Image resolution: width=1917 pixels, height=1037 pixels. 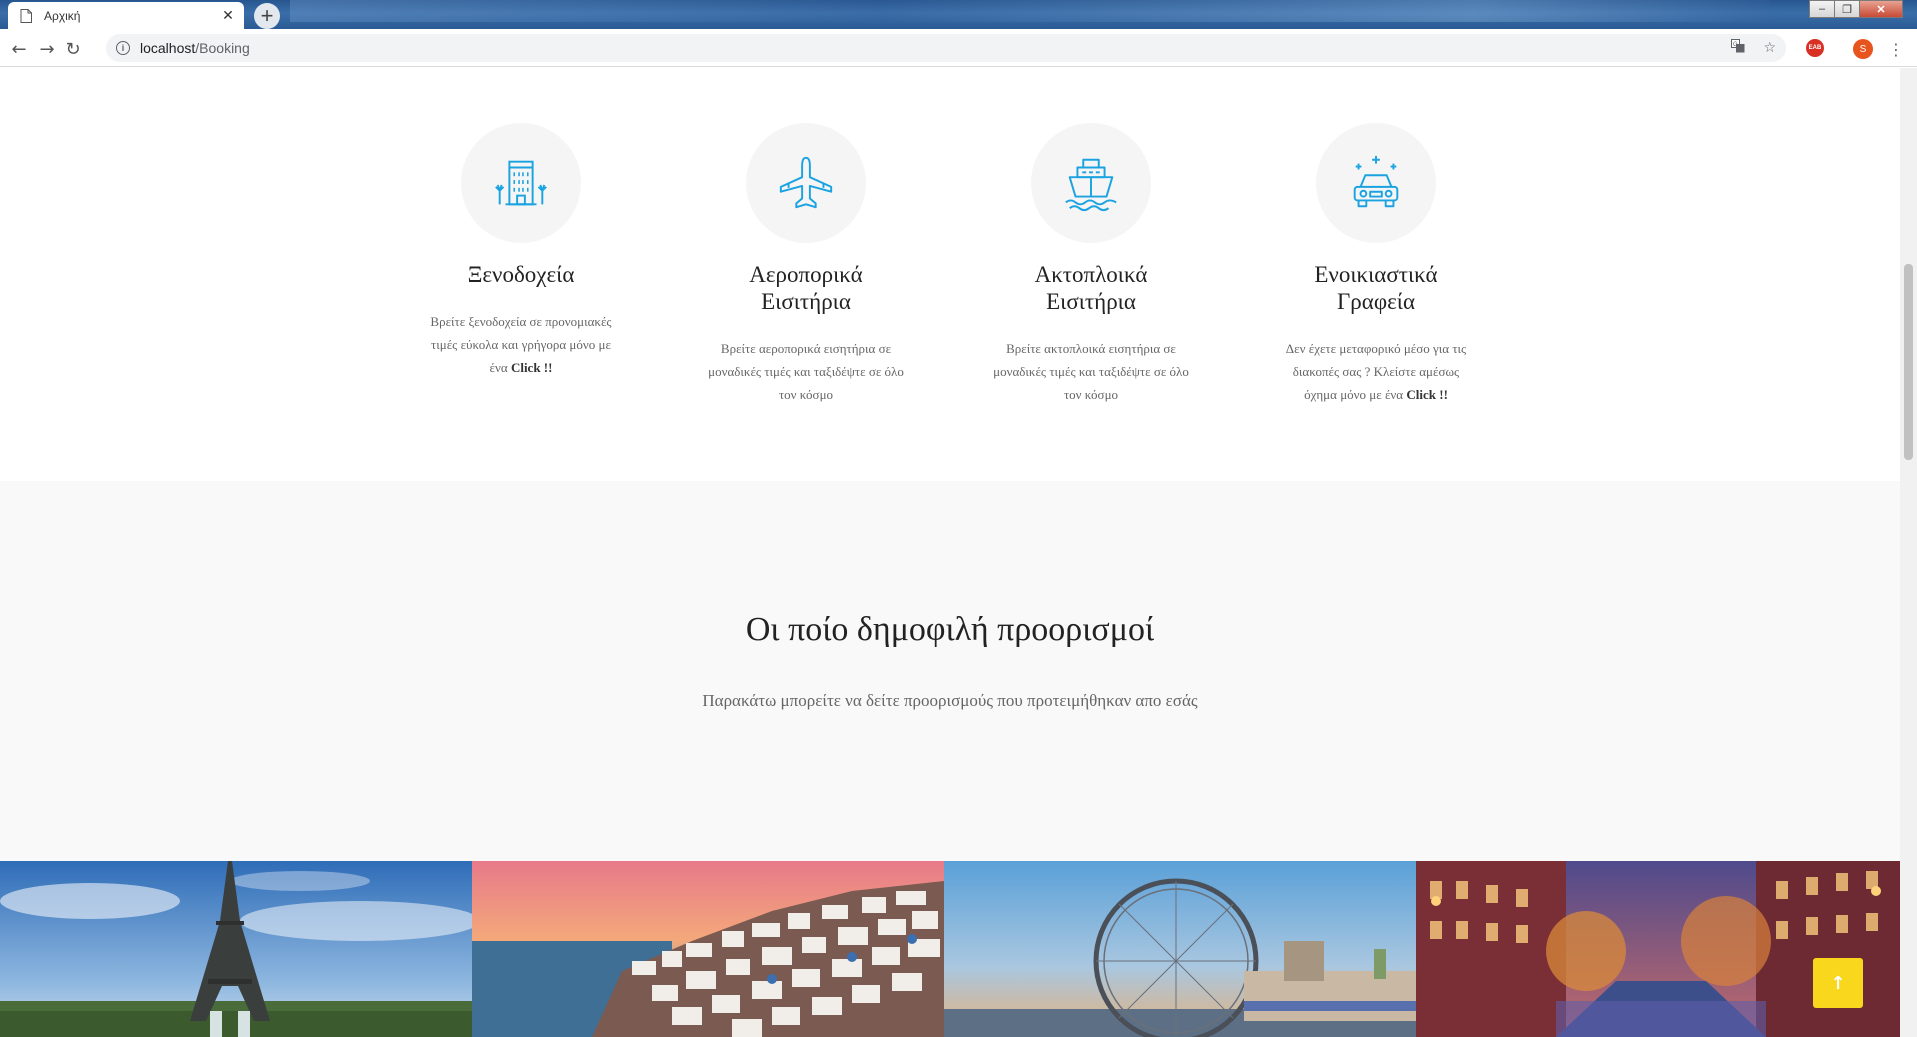 What do you see at coordinates (47, 49) in the screenshot?
I see `forward-arrow-icon: →` at bounding box center [47, 49].